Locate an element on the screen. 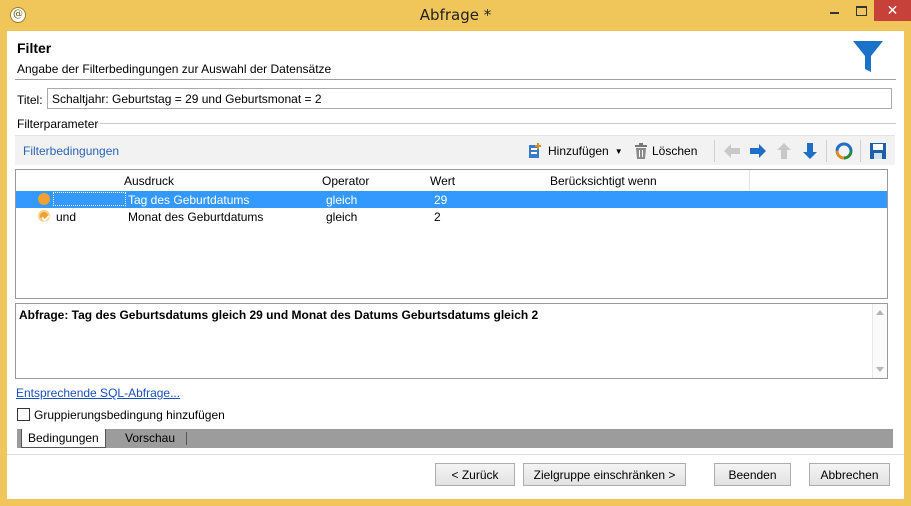 Image resolution: width=911 pixels, height=506 pixels. condition-and-icon is located at coordinates (44, 216).